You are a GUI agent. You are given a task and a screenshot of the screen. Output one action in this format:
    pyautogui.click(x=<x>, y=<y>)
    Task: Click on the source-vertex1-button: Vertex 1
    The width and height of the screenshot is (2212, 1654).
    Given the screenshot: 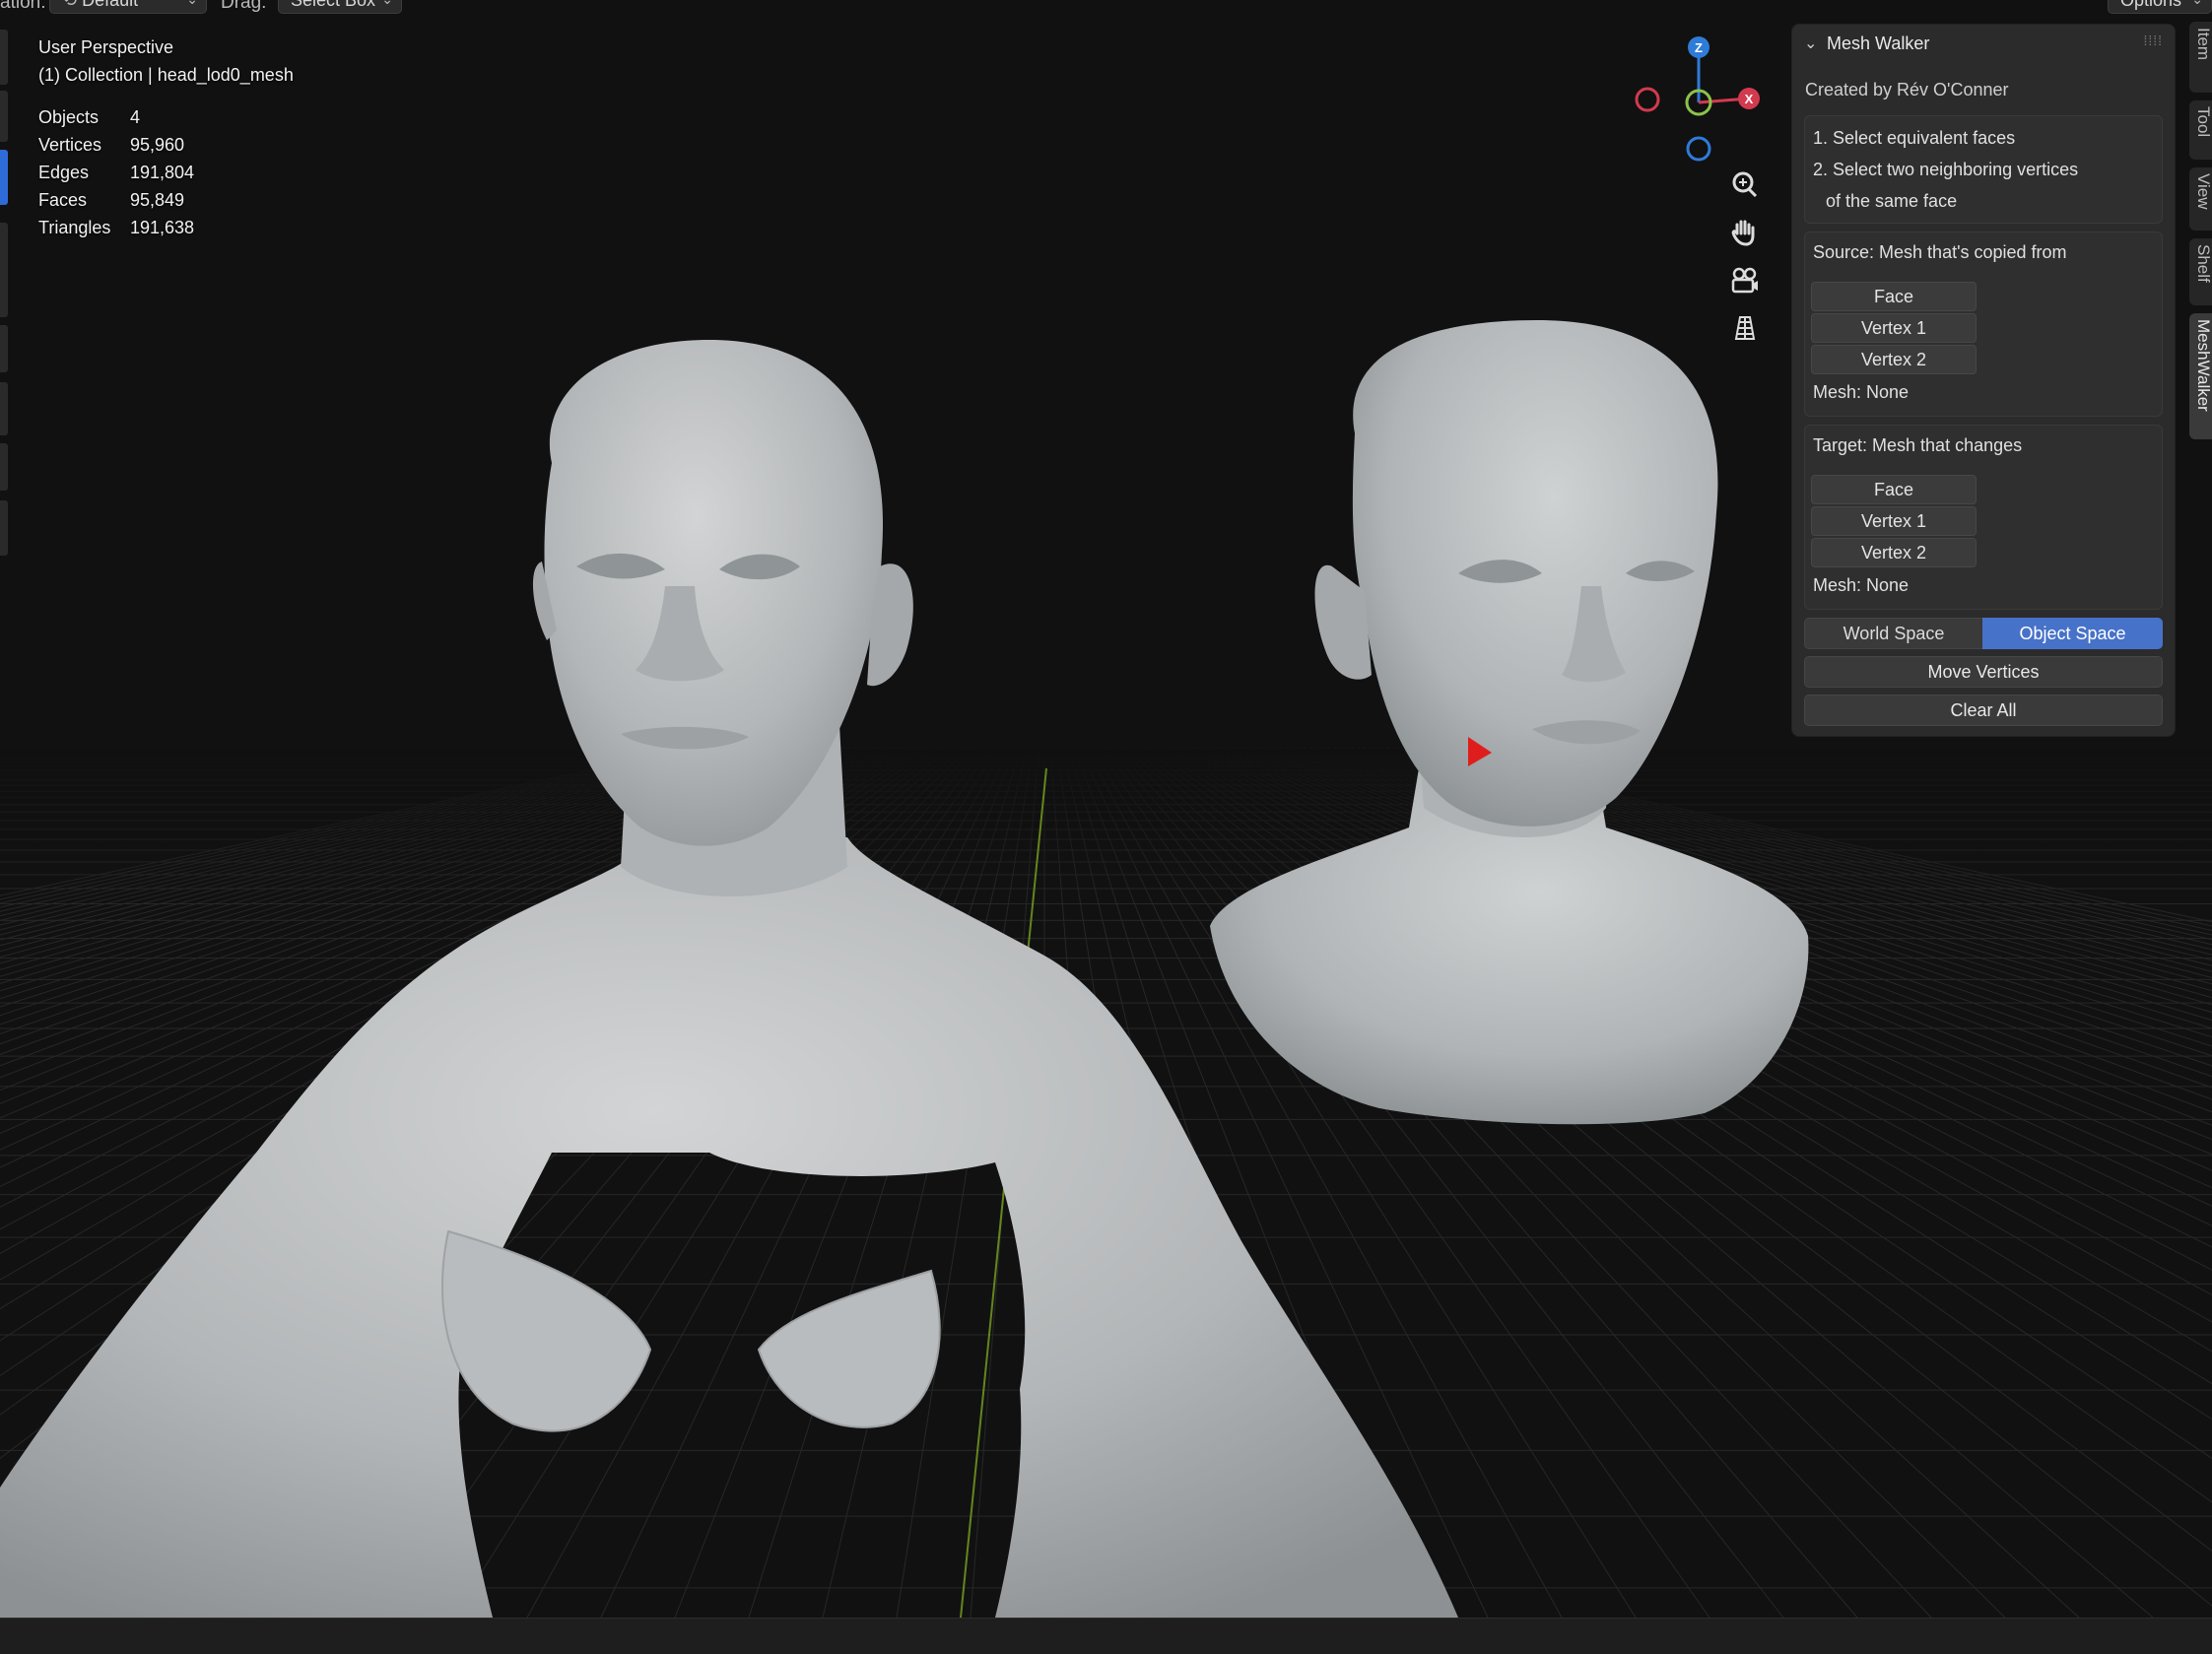 What is the action you would take?
    pyautogui.click(x=1894, y=328)
    